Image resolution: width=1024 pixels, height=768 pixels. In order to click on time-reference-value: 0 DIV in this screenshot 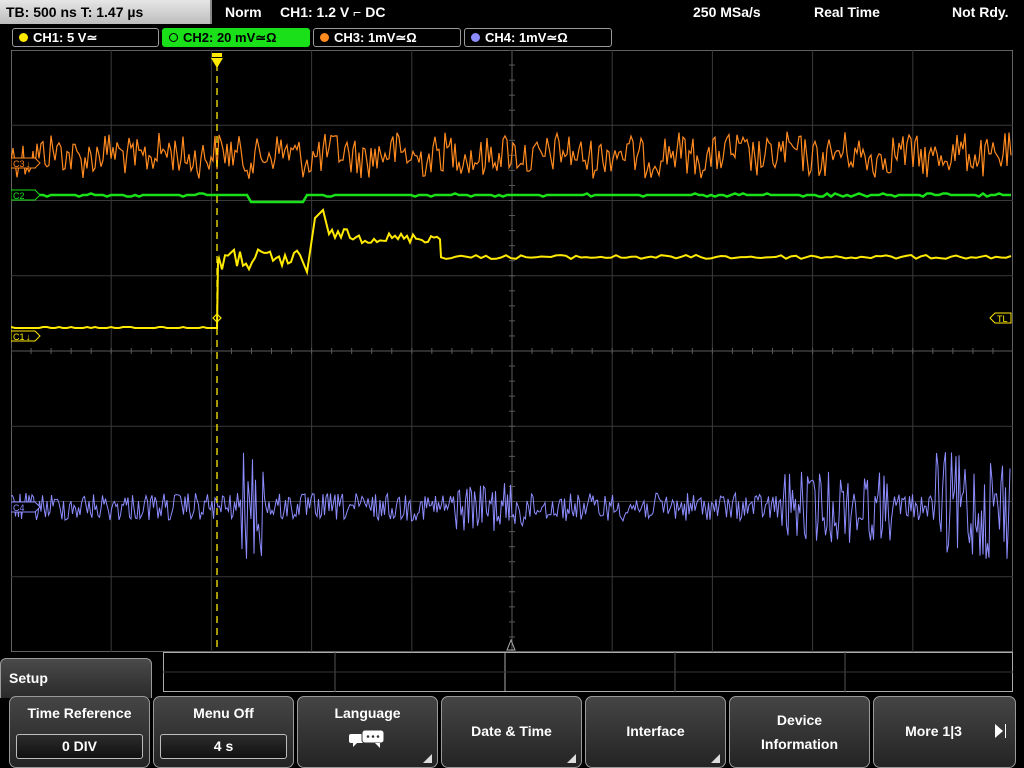, I will do `click(79, 746)`.